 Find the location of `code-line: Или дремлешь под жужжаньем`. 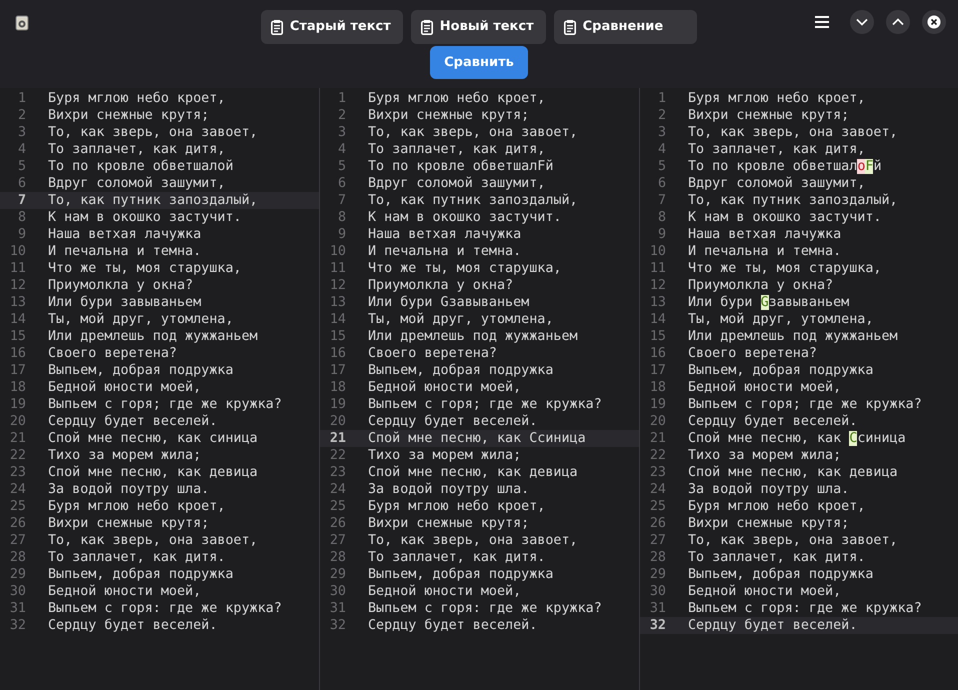

code-line: Или дремлешь под жужжаньем is located at coordinates (793, 336).